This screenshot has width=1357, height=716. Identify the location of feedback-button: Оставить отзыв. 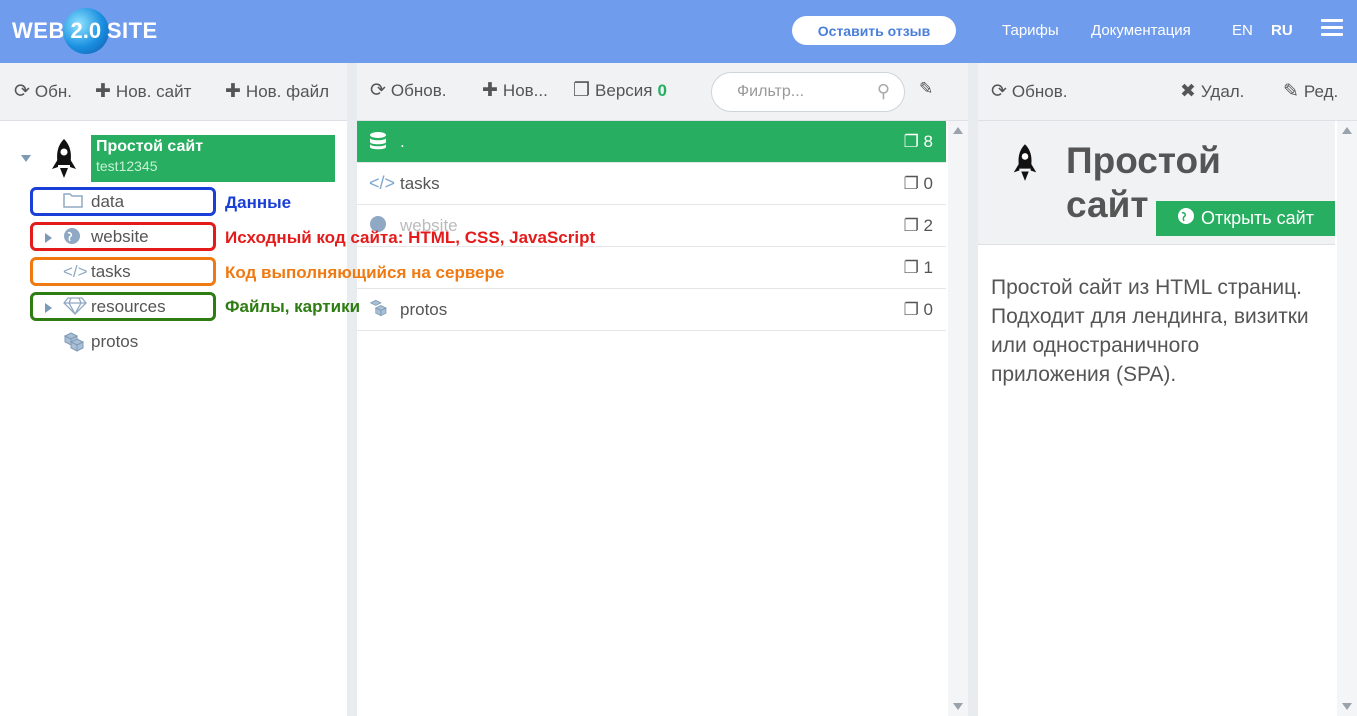
(874, 30).